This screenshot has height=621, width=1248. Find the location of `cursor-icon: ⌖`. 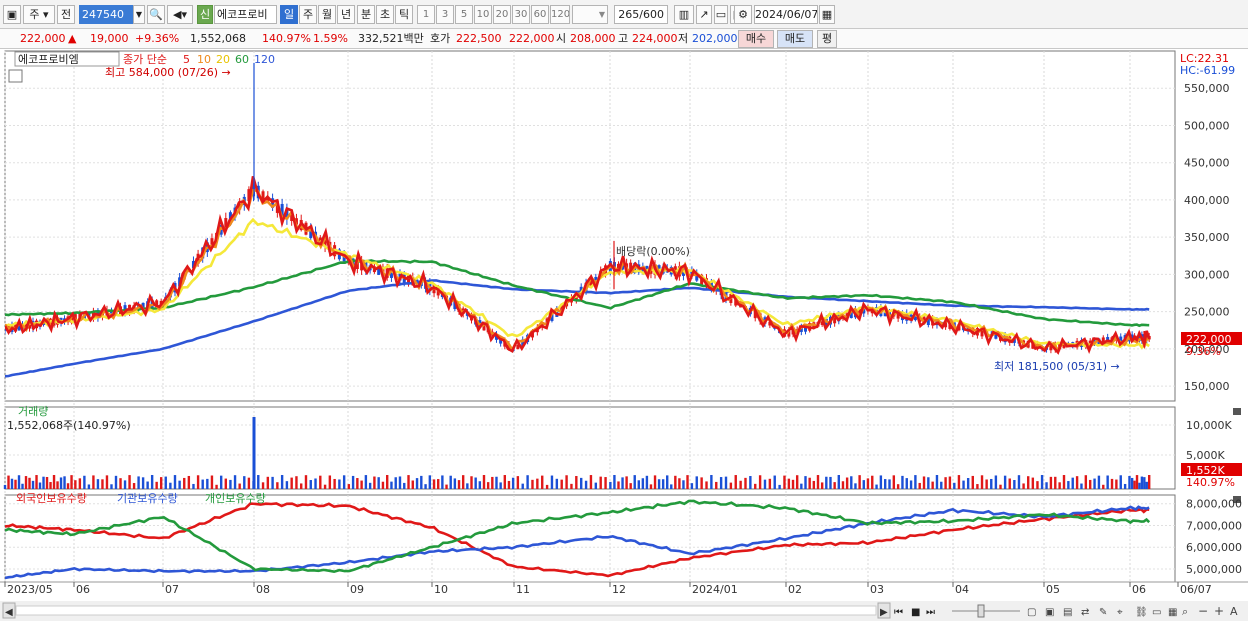

cursor-icon: ⌖ is located at coordinates (1120, 612).